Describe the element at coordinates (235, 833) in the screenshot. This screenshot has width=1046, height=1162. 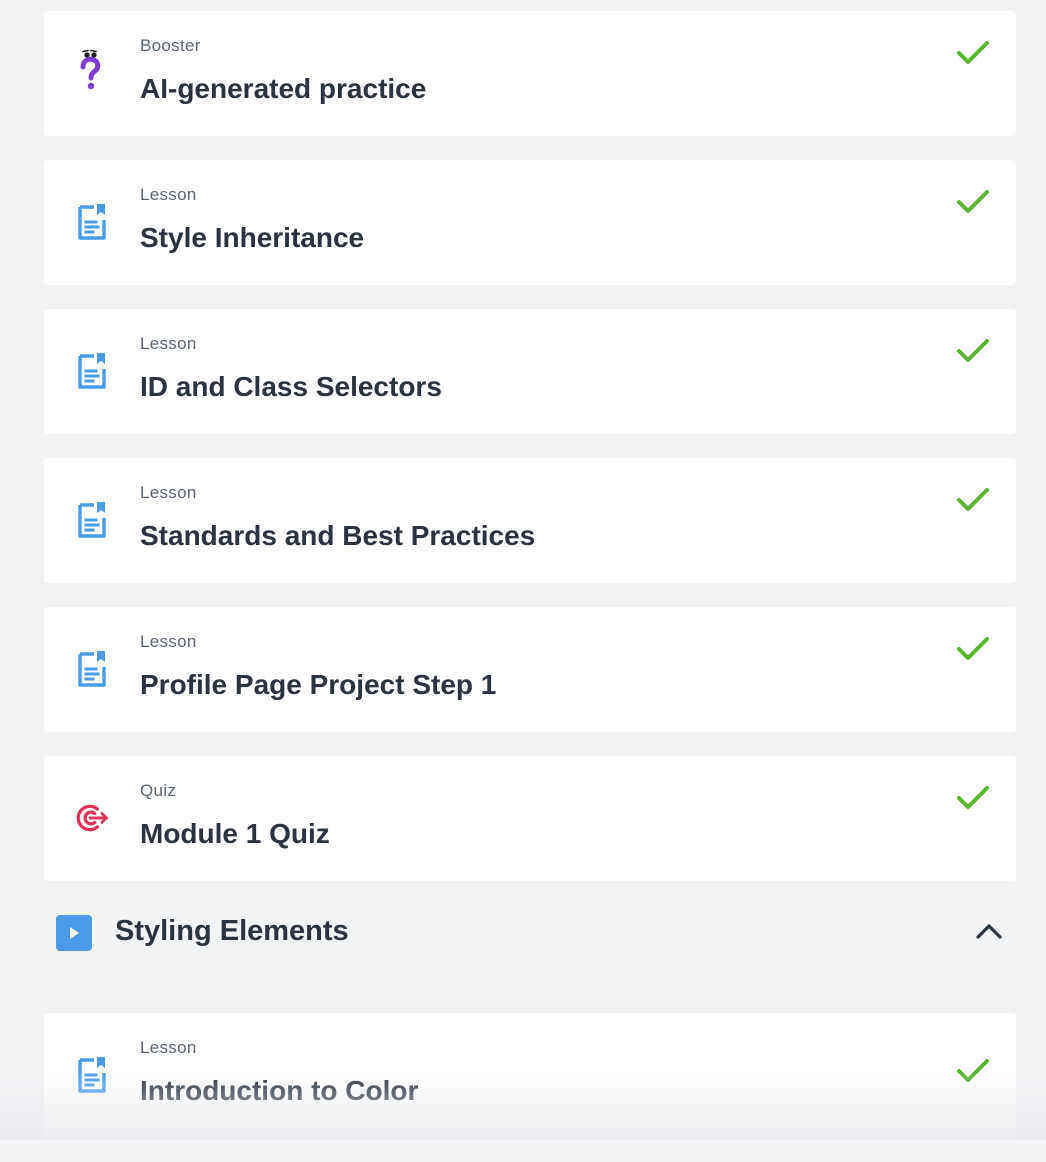
I see `content-title: Module 1 Quiz` at that location.